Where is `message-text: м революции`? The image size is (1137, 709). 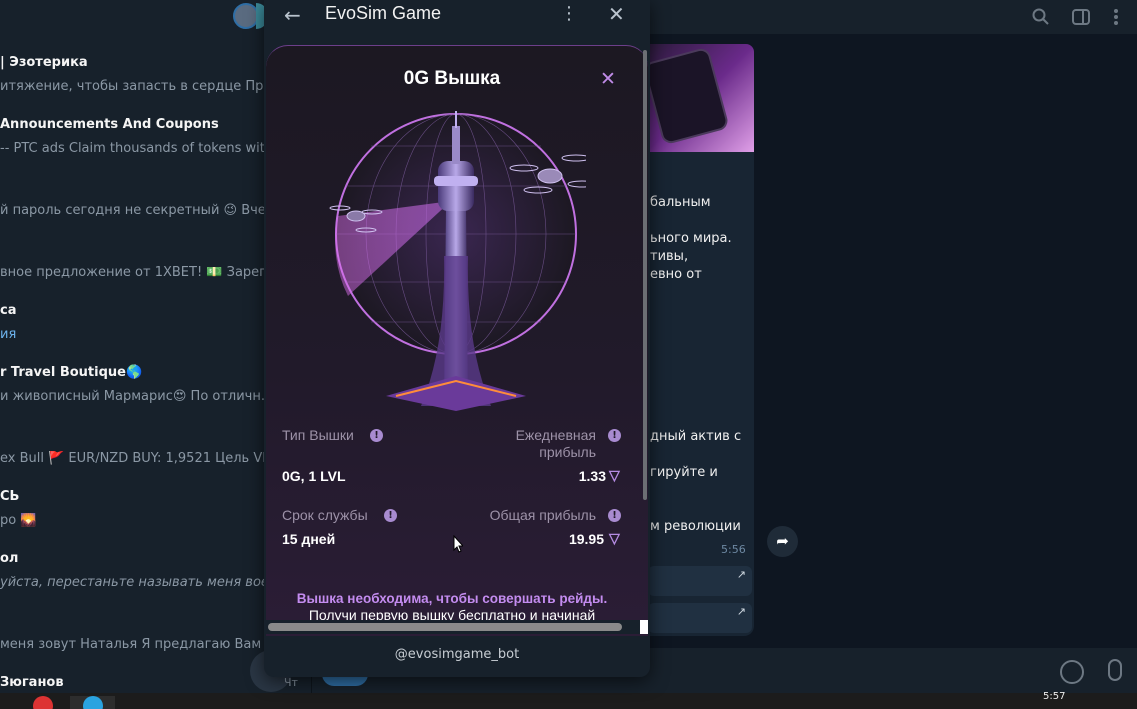
message-text: м революции is located at coordinates (695, 526).